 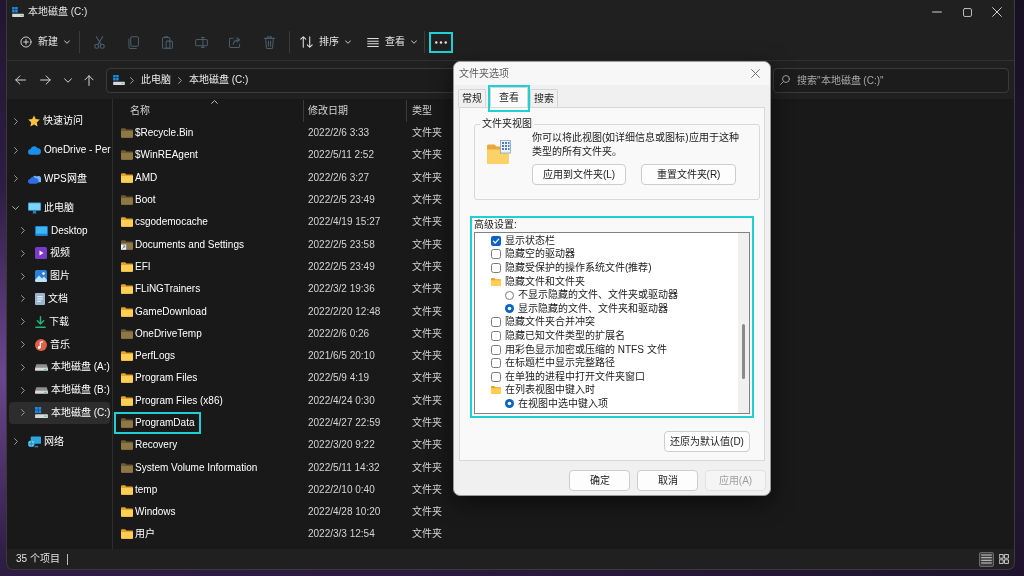 I want to click on folder-icon, so click(x=496, y=281).